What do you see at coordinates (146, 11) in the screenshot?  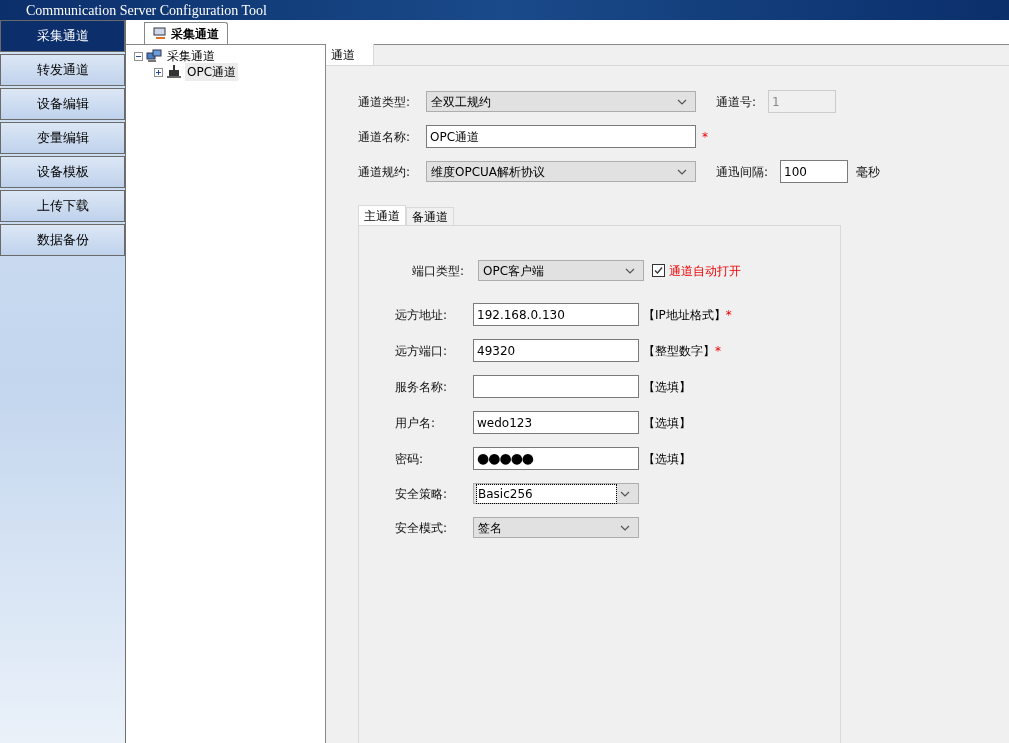 I see `window-title: Communication Server Configuration Tool` at bounding box center [146, 11].